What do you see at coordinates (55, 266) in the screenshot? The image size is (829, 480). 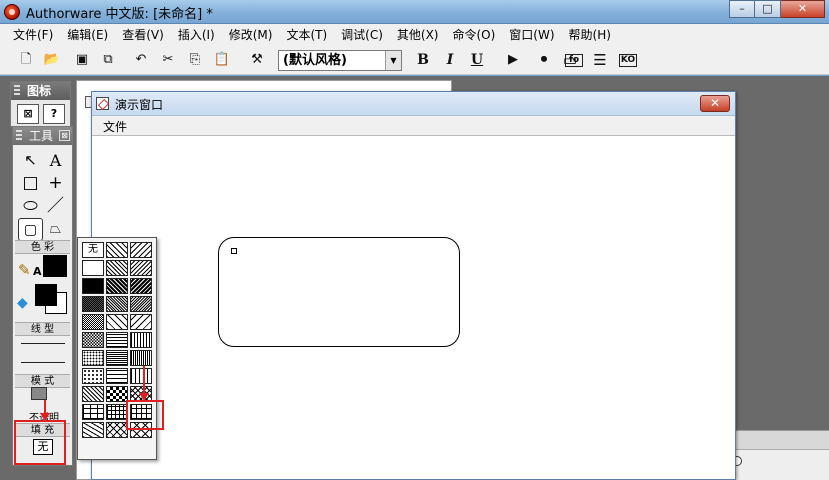 I see `line-color-swatch` at bounding box center [55, 266].